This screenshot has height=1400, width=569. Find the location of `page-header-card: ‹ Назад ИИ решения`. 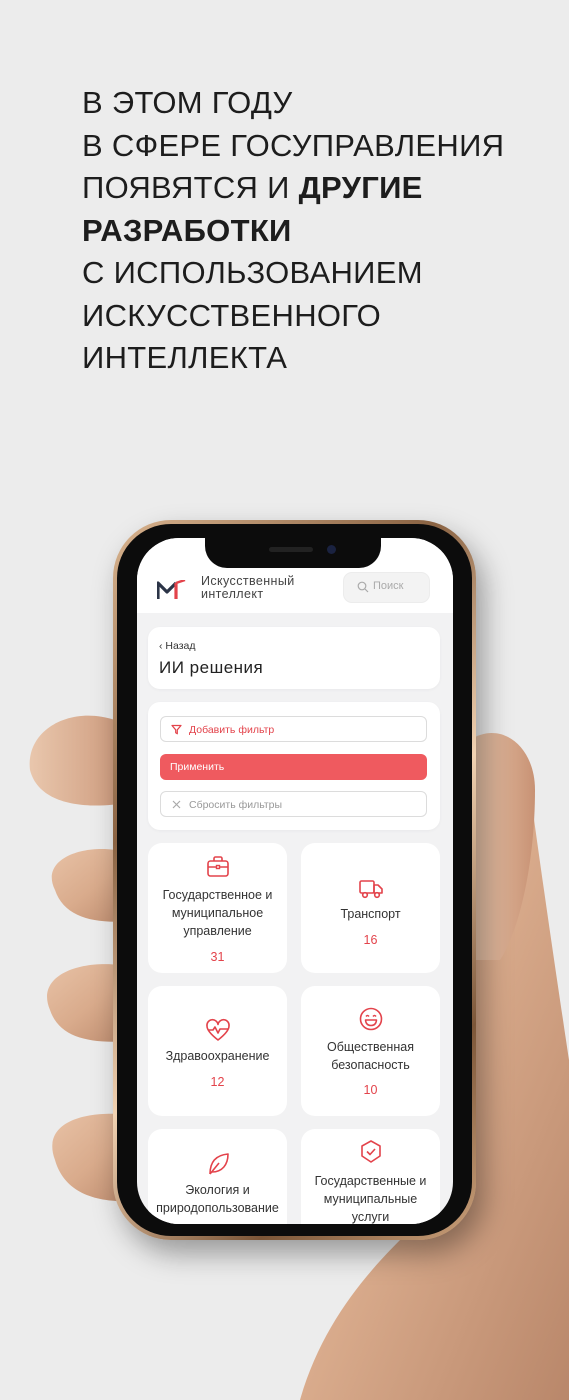

page-header-card: ‹ Назад ИИ решения is located at coordinates (294, 658).